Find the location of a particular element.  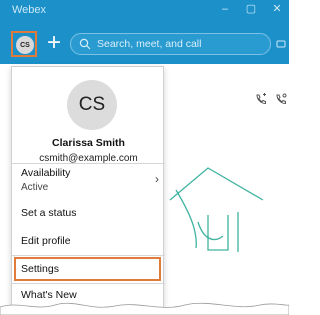

availability-status: Active is located at coordinates (35, 187).